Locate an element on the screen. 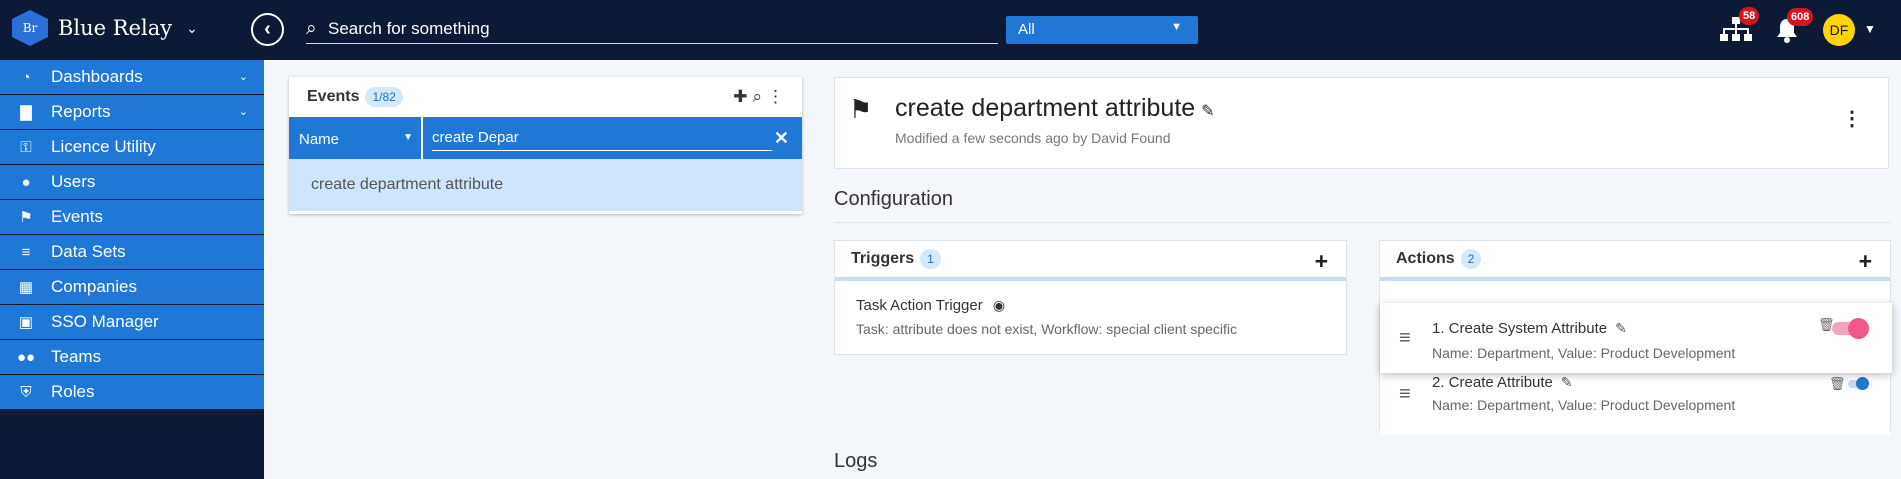 The width and height of the screenshot is (1901, 479). action-name: 1. Create System Attribute is located at coordinates (1520, 328).